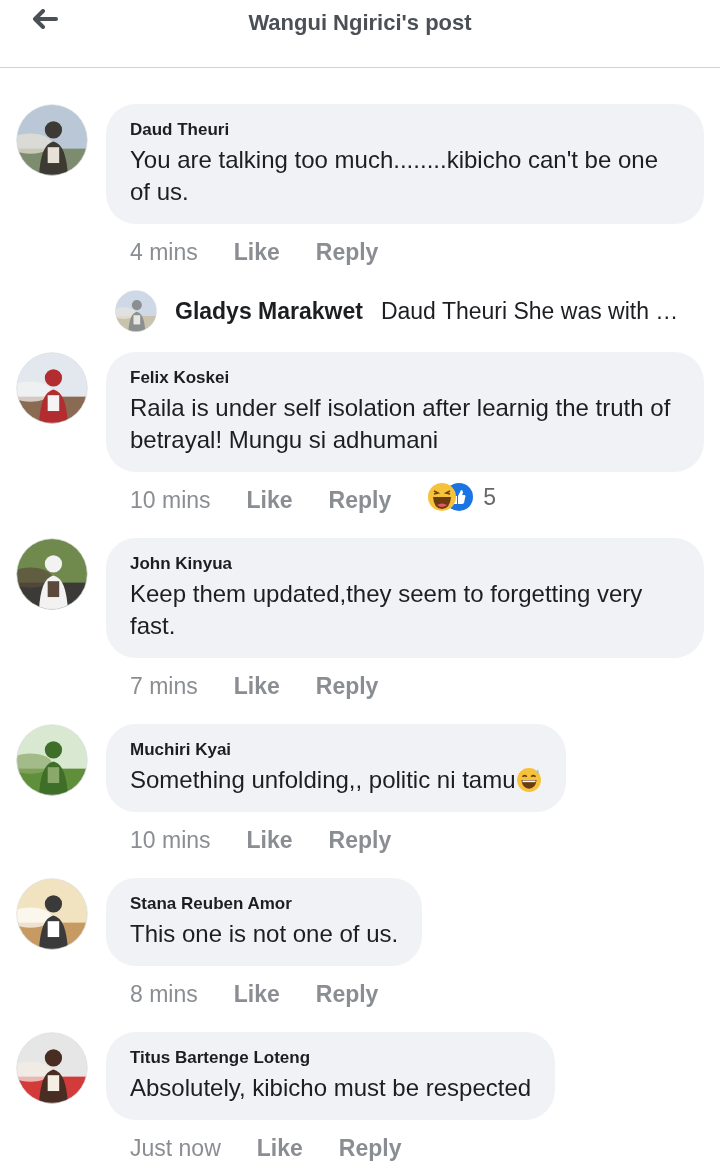 This screenshot has height=1167, width=720. I want to click on comment-author: Titus Bartenge Loteng, so click(331, 1058).